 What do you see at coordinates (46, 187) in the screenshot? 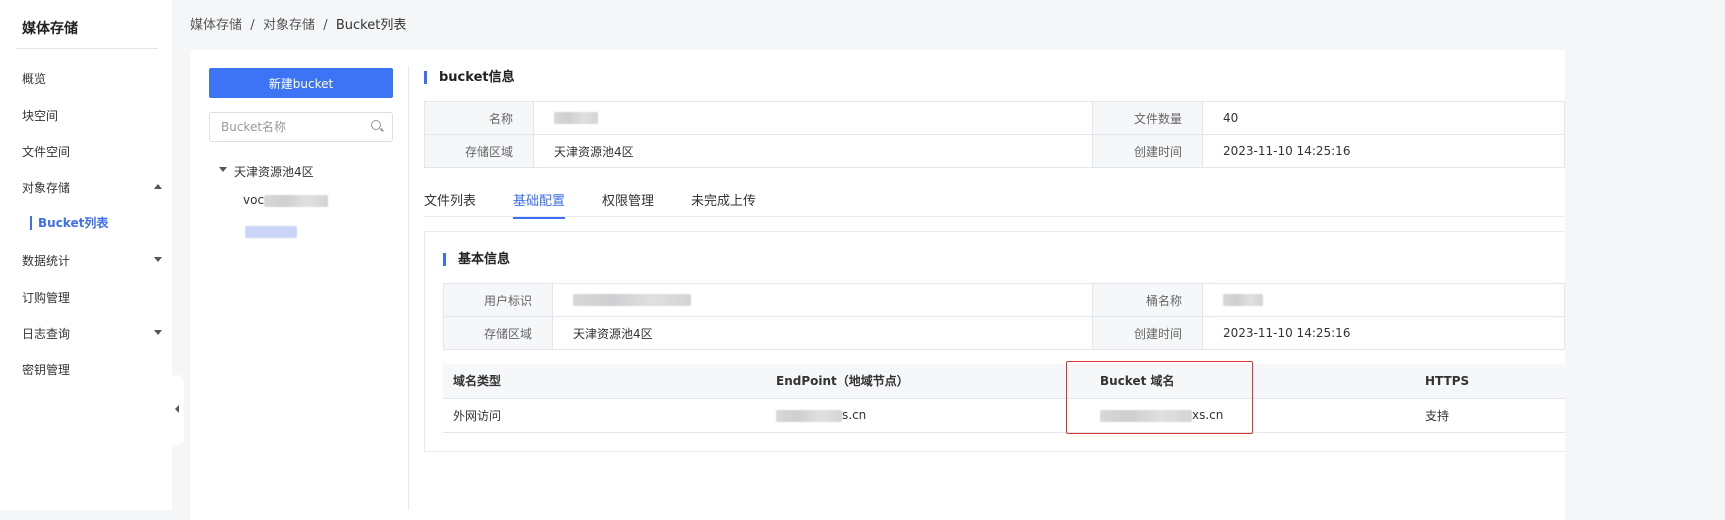
I see `sidebar-item-object: 对象存储` at bounding box center [46, 187].